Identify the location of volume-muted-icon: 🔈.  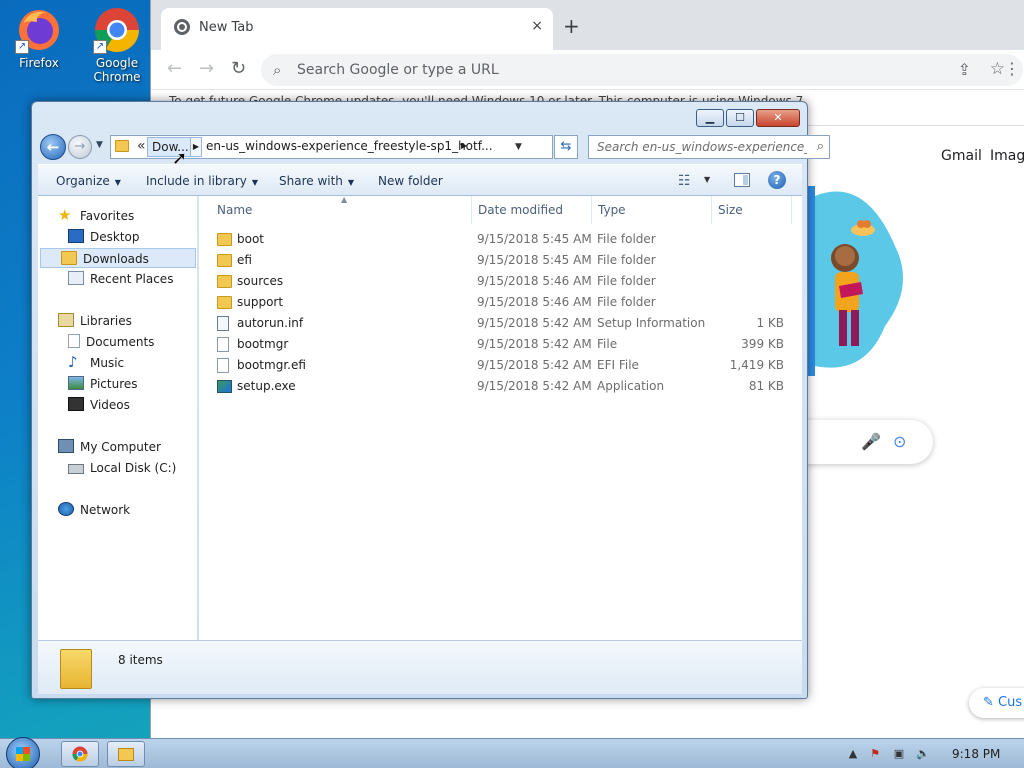
(923, 754).